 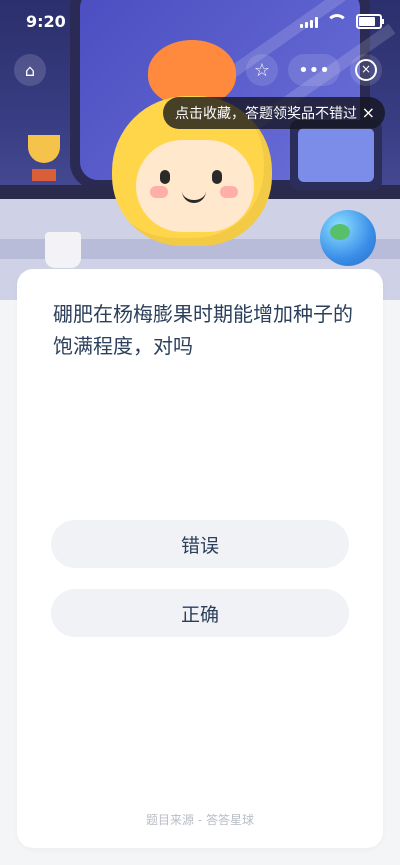 I want to click on home-button: ⌂, so click(x=30, y=70).